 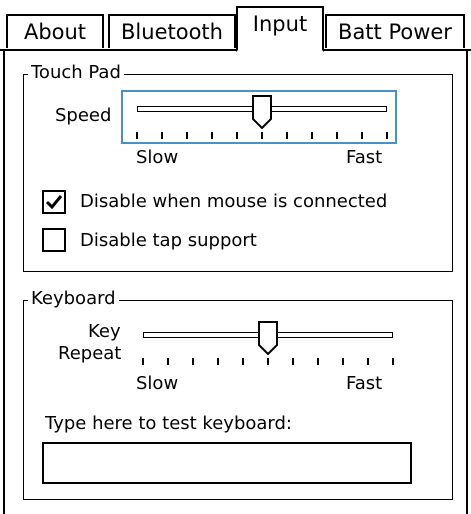 I want to click on tab-batt-power: Batt Power, so click(x=395, y=31).